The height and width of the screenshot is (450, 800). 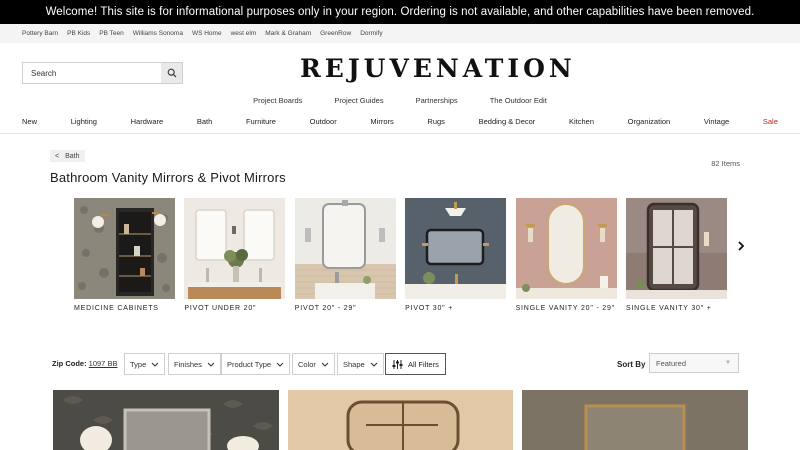 I want to click on chevron-right-icon, so click(x=741, y=246).